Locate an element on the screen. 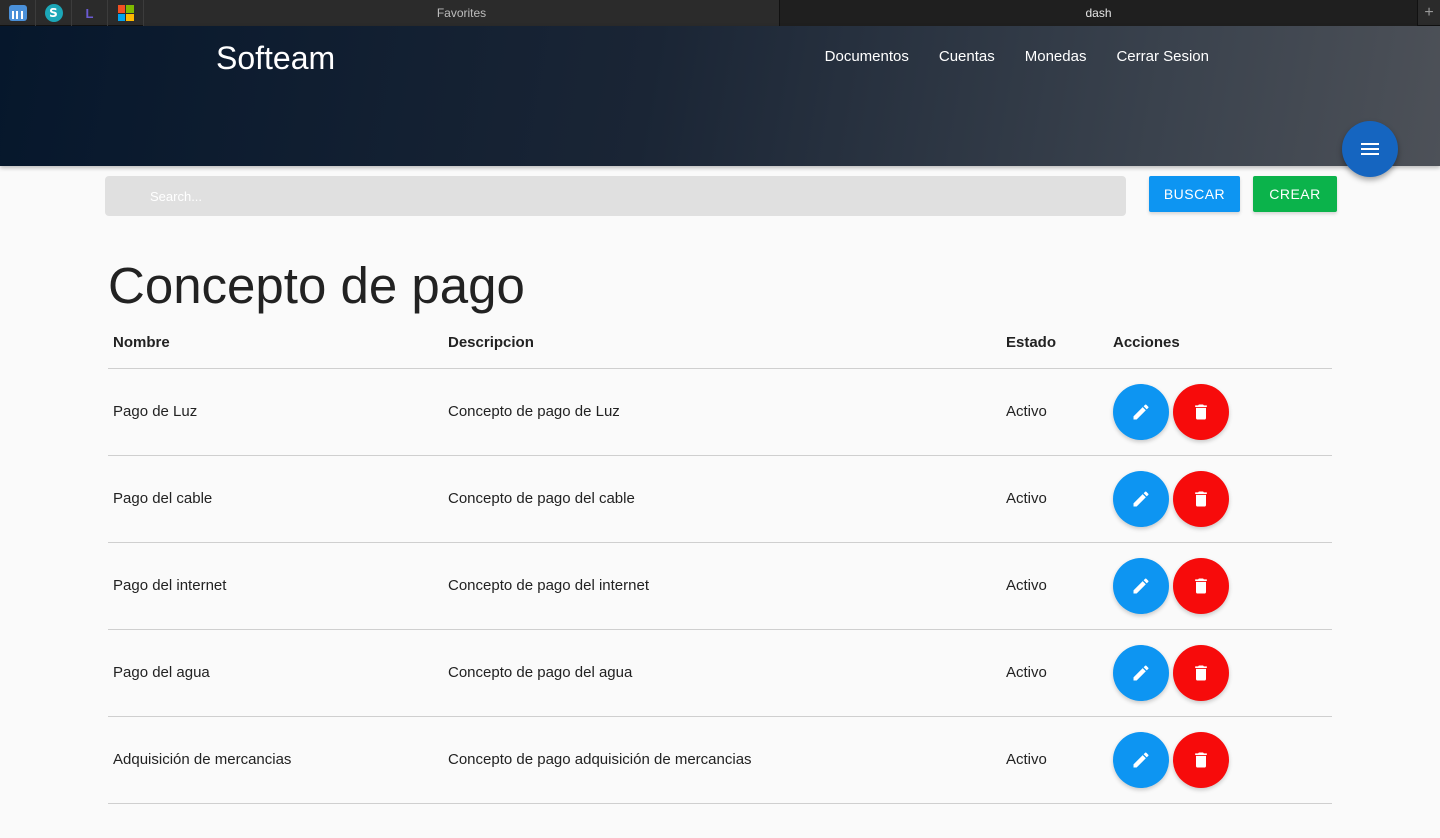  new-tab-button: + is located at coordinates (1428, 13).